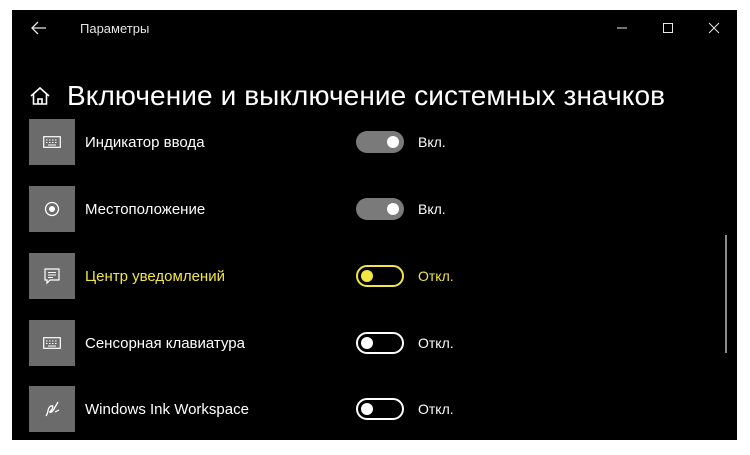  I want to click on app-title: Параметры, so click(115, 28).